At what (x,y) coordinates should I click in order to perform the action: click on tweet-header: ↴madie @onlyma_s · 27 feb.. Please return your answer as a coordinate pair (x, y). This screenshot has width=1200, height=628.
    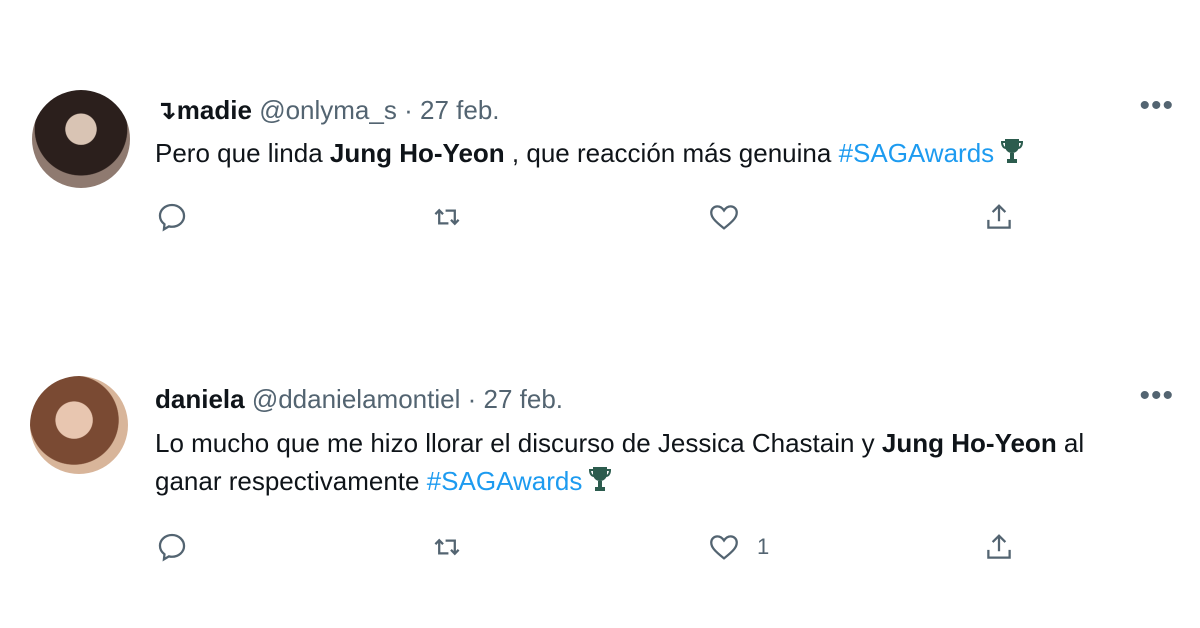
    Looking at the image, I should click on (327, 110).